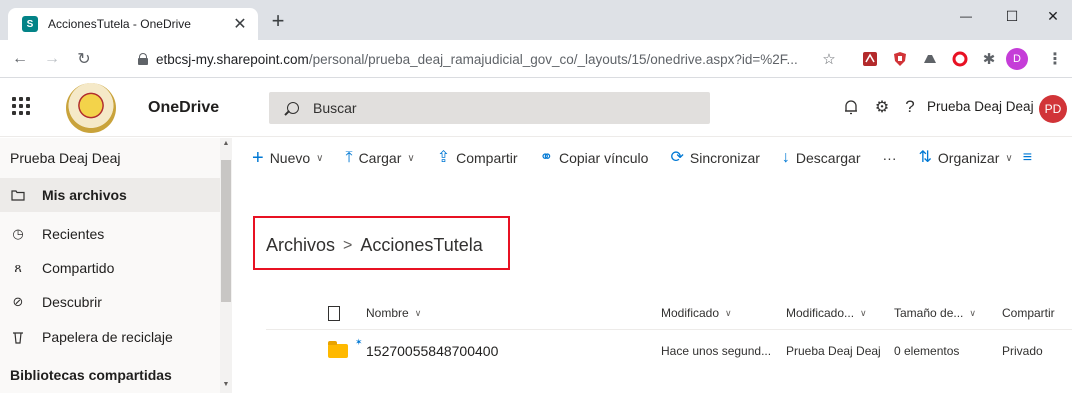 This screenshot has width=1072, height=393. Describe the element at coordinates (278, 21) in the screenshot. I see `new-tab-button: +` at that location.